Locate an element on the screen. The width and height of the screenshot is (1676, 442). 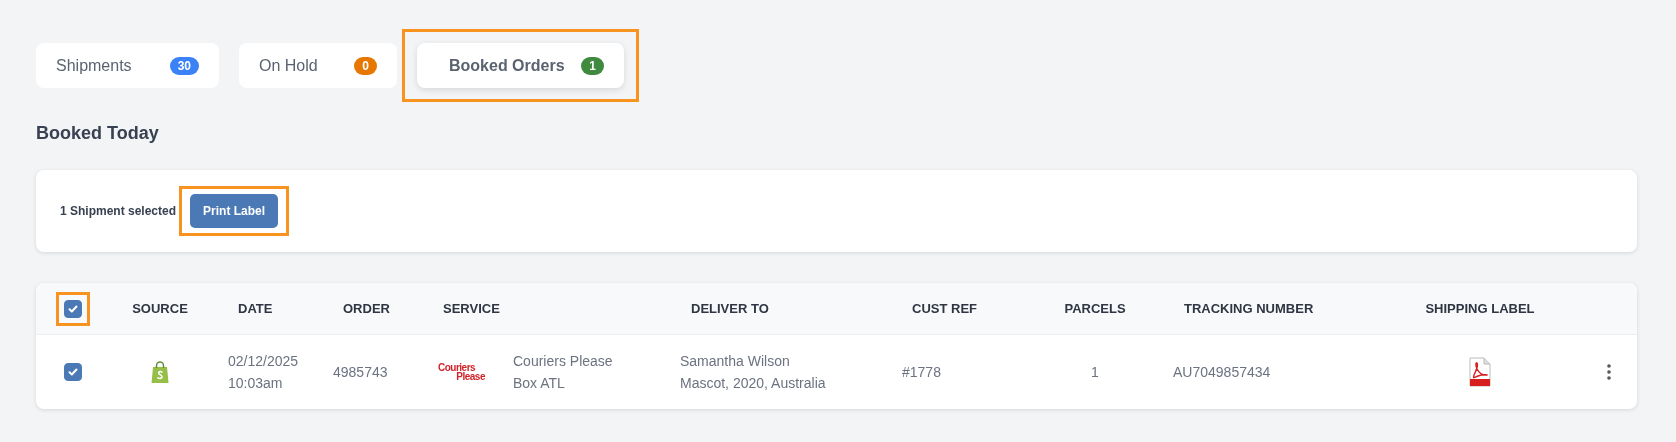
column-header: DELIVER TO is located at coordinates (730, 308).